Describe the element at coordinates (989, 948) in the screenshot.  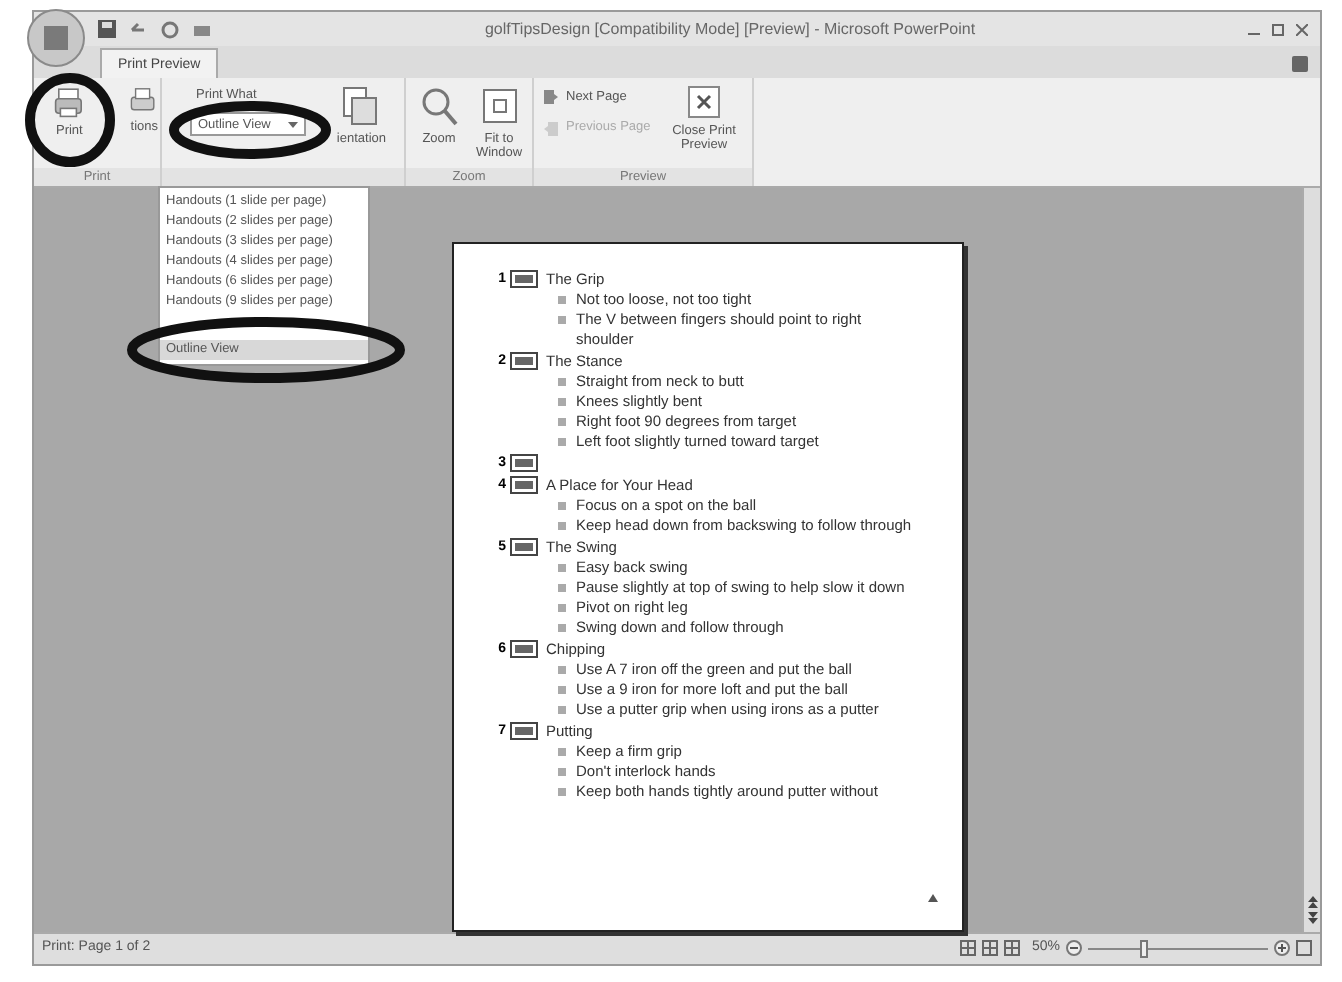
I see `slide-sorter-icon` at that location.